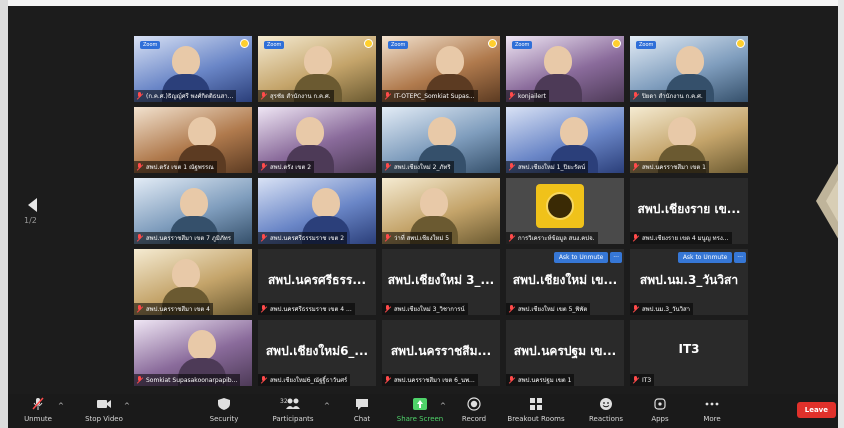  I want to click on participant-tile: สพป.ตรัง เขต 1 ณัฐพรรณ, so click(193, 140).